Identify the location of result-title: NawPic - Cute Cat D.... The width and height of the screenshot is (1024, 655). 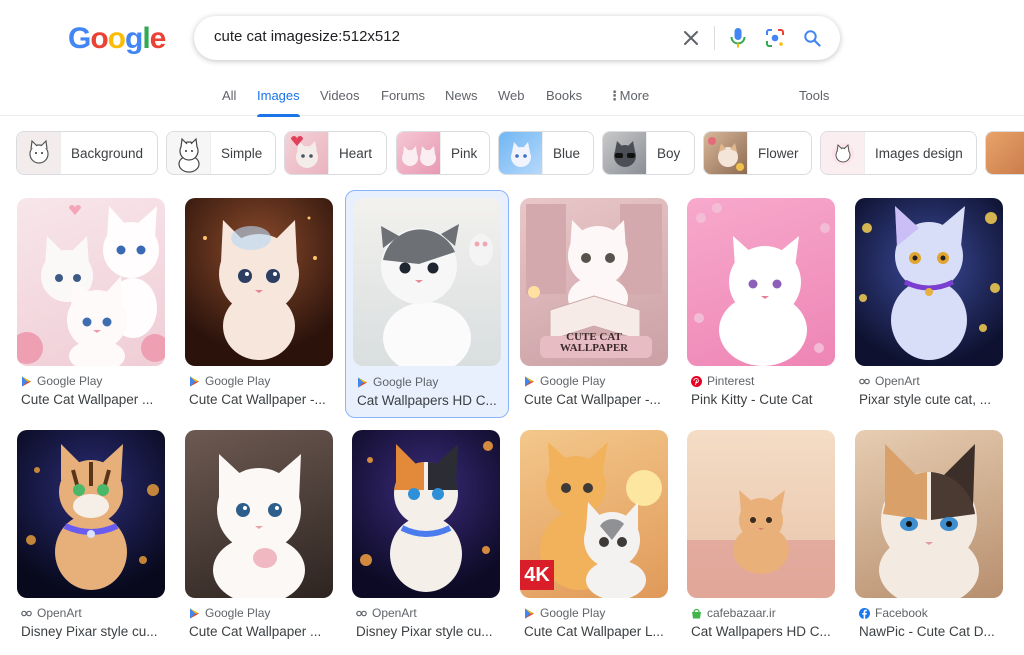
(930, 631).